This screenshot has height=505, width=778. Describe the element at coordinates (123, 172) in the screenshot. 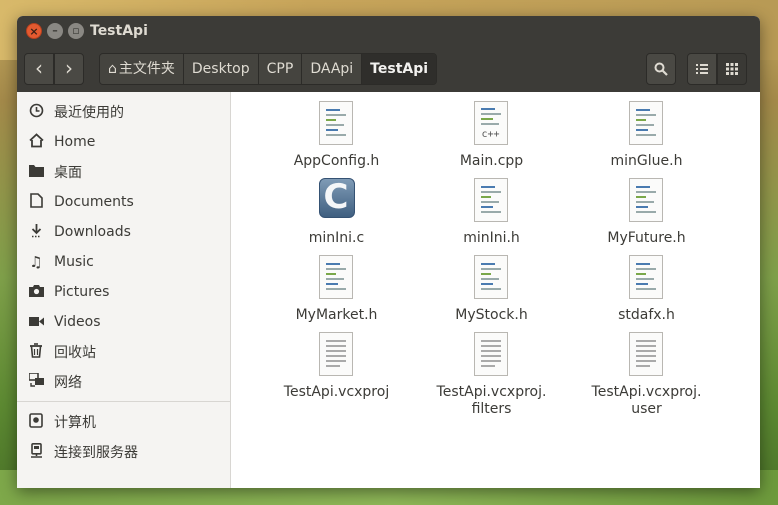

I see `sidebar-item-desktop: 桌面` at that location.